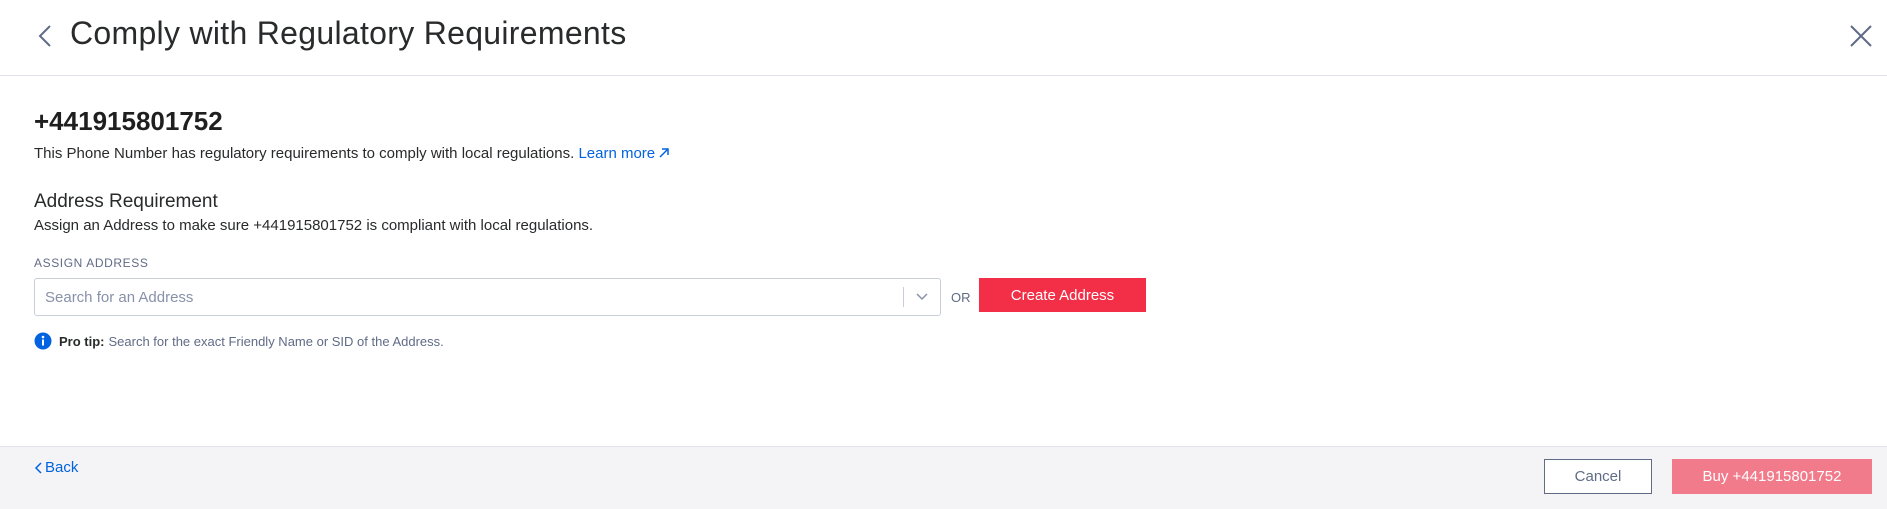 This screenshot has height=509, width=1887. What do you see at coordinates (82, 341) in the screenshot?
I see `pro-tip-label: Pro tip:` at bounding box center [82, 341].